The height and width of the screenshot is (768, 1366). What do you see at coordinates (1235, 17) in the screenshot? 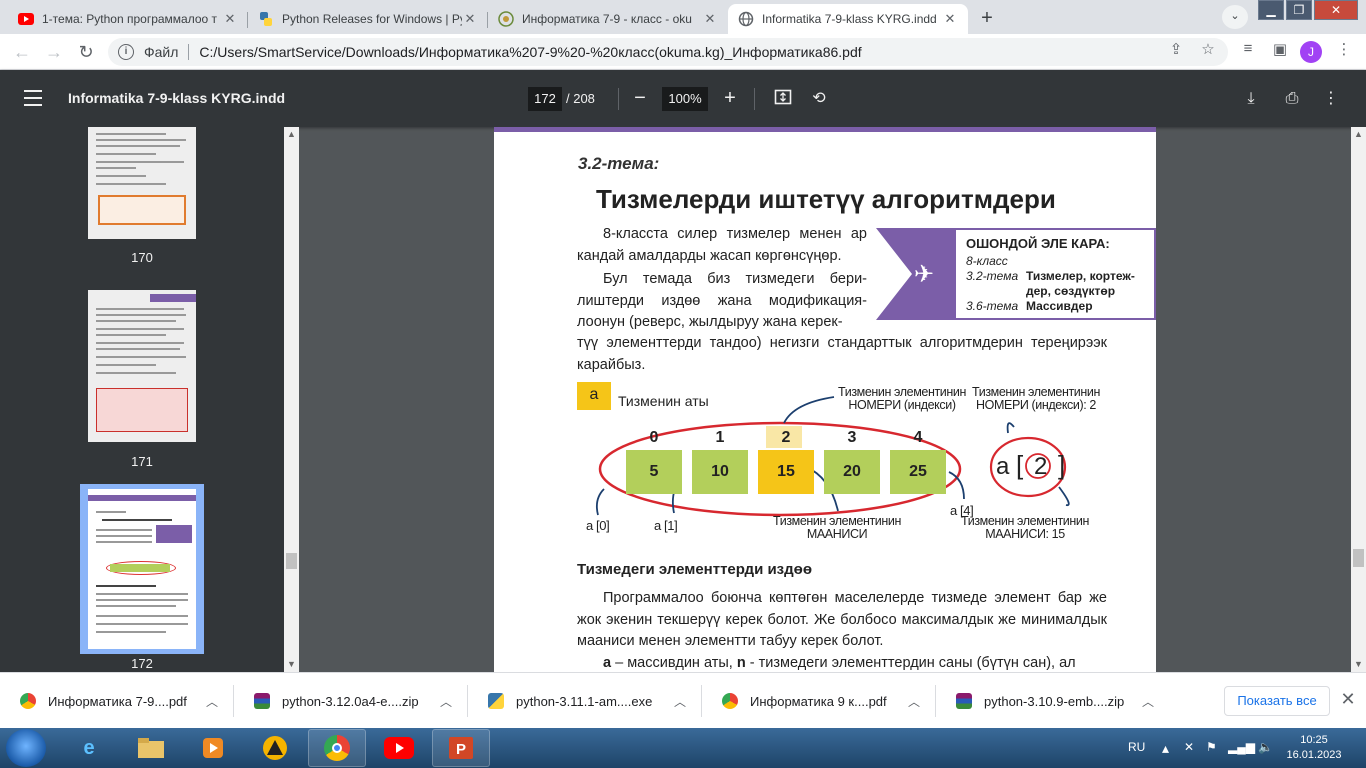
I see `tab-search-button: ⌄` at bounding box center [1235, 17].